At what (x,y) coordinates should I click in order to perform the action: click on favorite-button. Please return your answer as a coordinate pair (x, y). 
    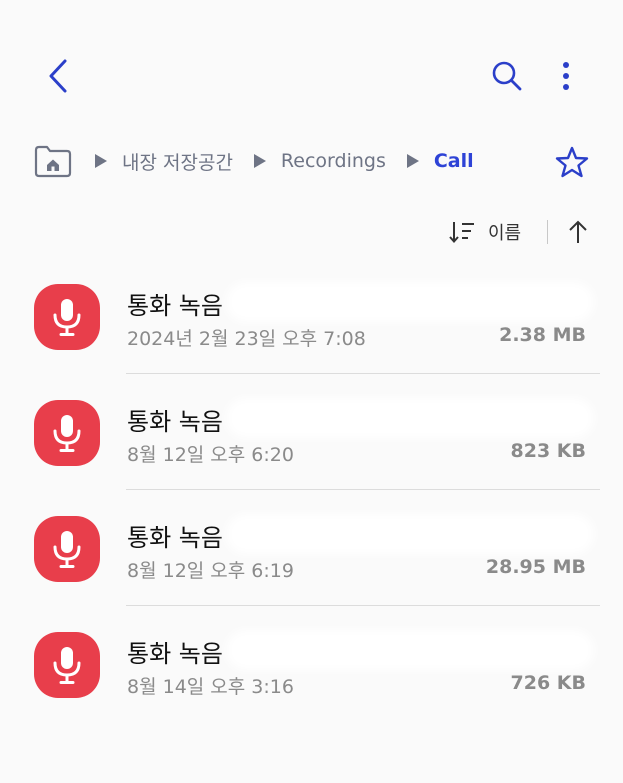
    Looking at the image, I should click on (572, 162).